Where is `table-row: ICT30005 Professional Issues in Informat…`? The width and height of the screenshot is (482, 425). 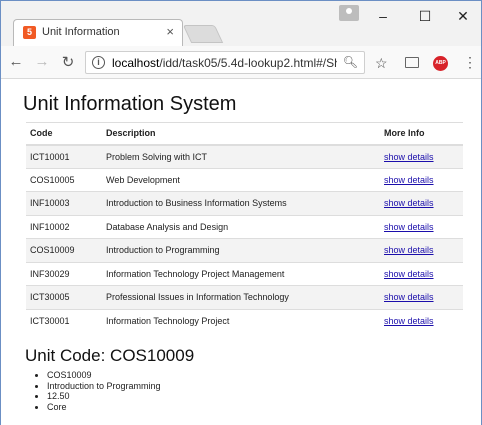
table-row: ICT30005 Professional Issues in Informat… is located at coordinates (244, 297).